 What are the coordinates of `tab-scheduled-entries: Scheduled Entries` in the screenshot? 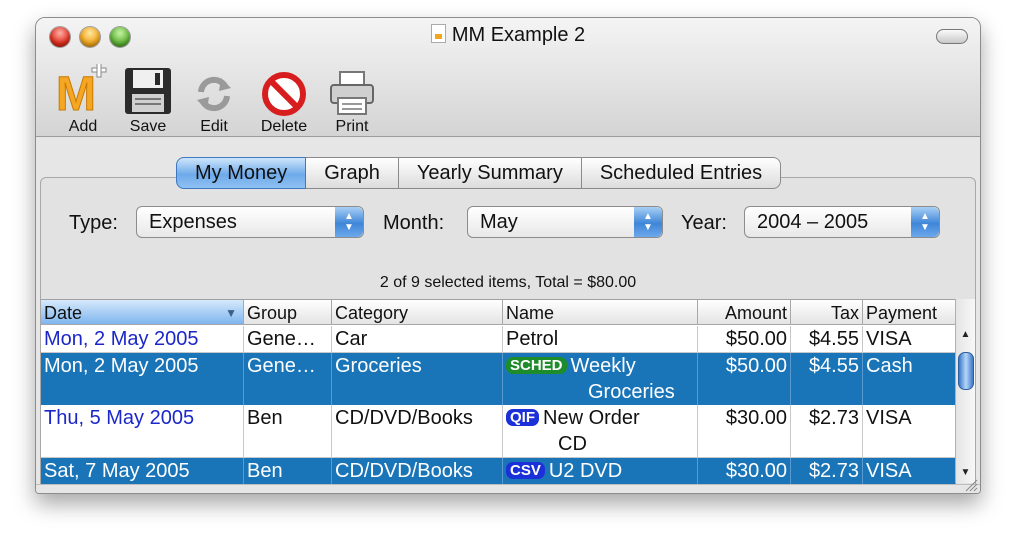 It's located at (681, 173).